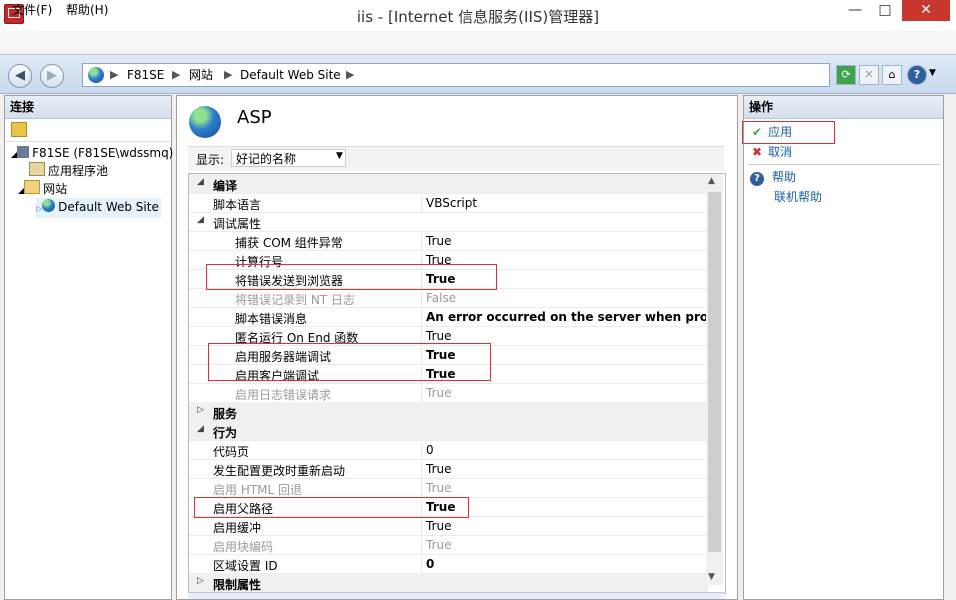  I want to click on property-name: 服务, so click(225, 414).